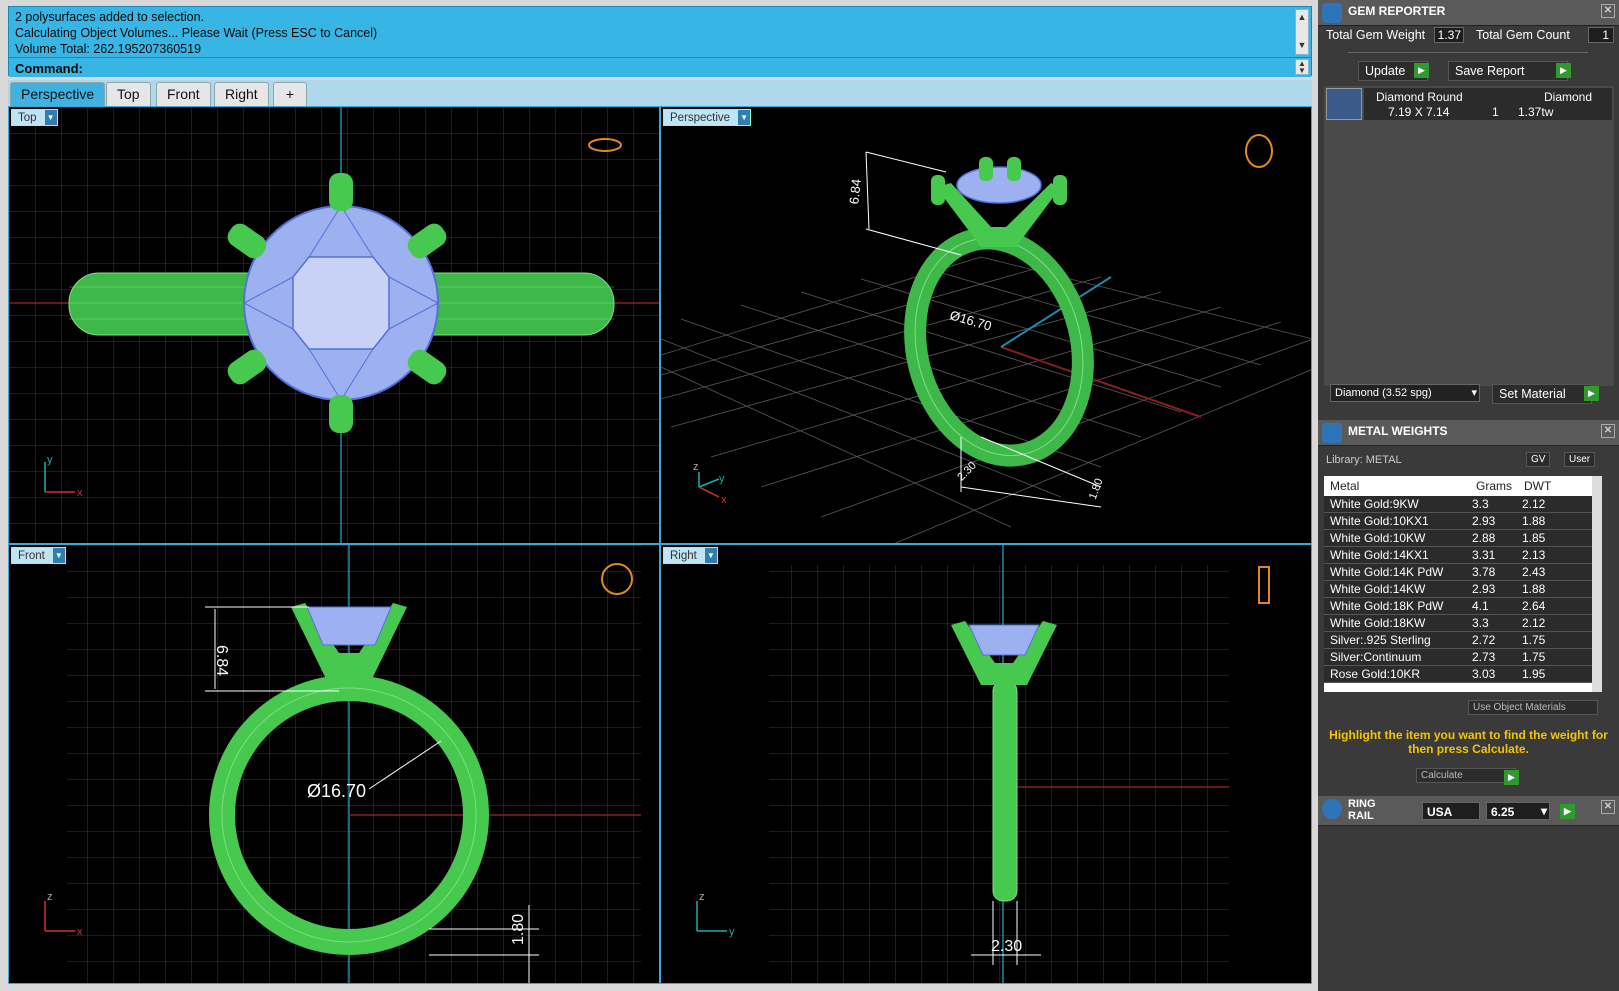 This screenshot has width=1619, height=991. Describe the element at coordinates (1563, 70) in the screenshot. I see `save-report-go-icon: ▶` at that location.